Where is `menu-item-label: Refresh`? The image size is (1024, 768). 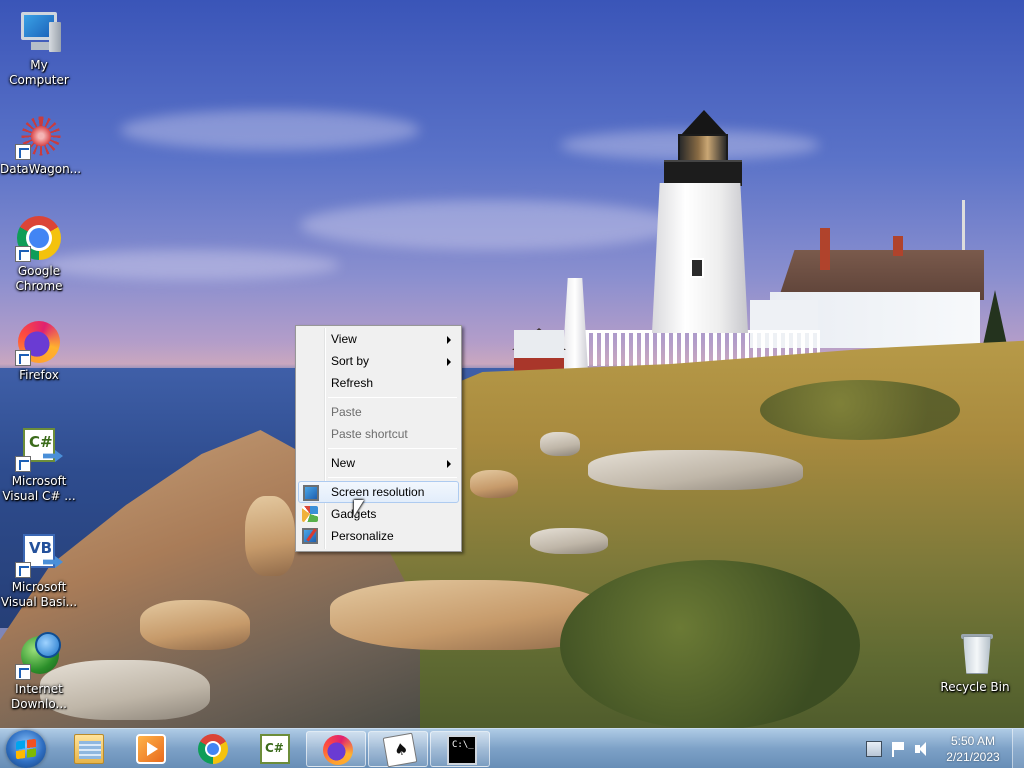 menu-item-label: Refresh is located at coordinates (352, 383).